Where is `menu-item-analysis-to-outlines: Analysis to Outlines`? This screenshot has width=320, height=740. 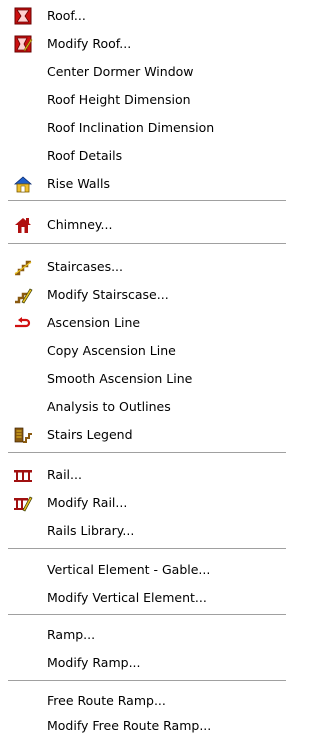 menu-item-analysis-to-outlines: Analysis to Outlines is located at coordinates (143, 407).